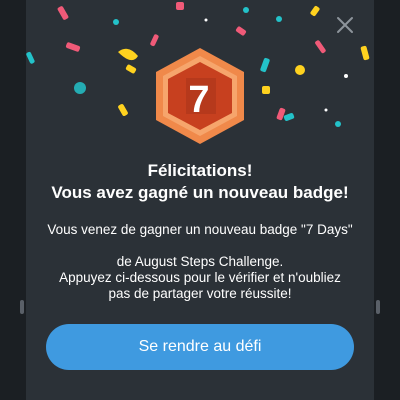 This screenshot has width=400, height=400. Describe the element at coordinates (200, 347) in the screenshot. I see `go-to-challenge-button: Se rendre au défi` at that location.